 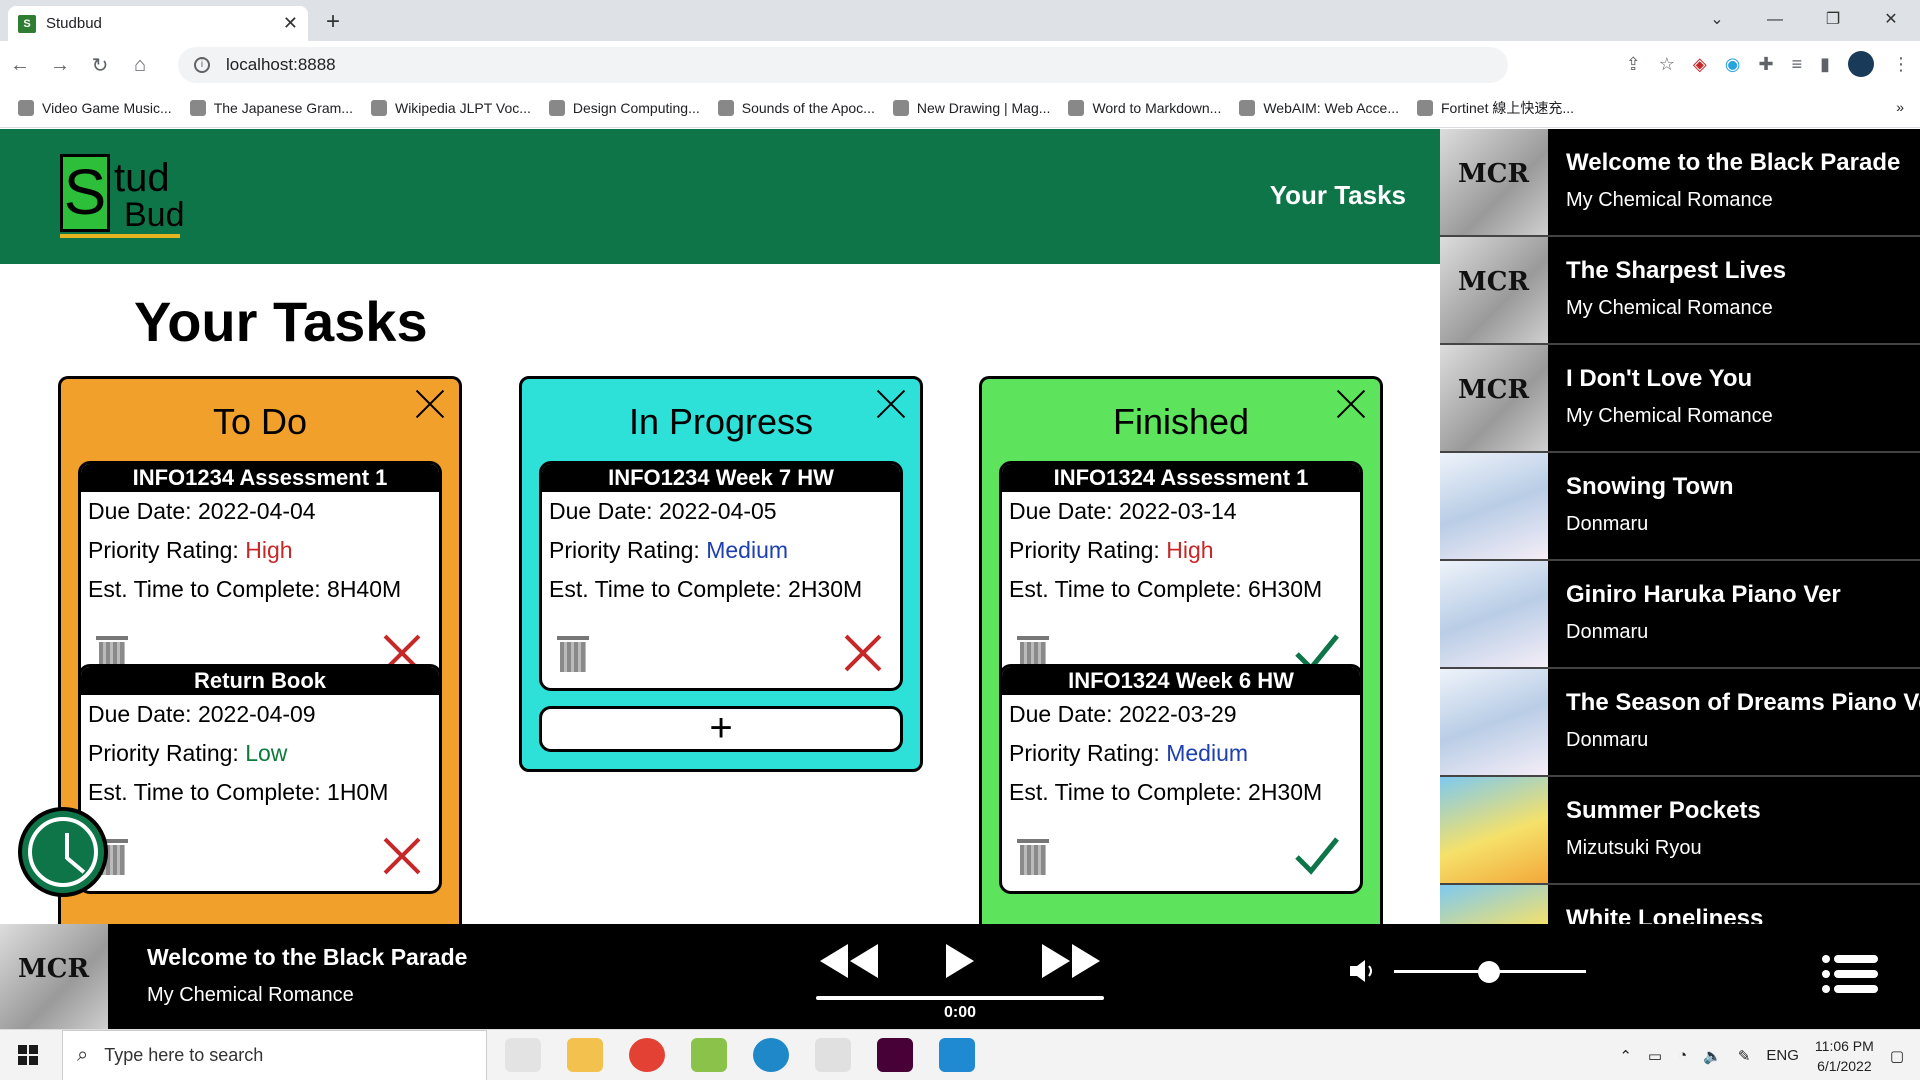 What do you see at coordinates (1891, 20) in the screenshot?
I see `close-window-icon: ✕` at bounding box center [1891, 20].